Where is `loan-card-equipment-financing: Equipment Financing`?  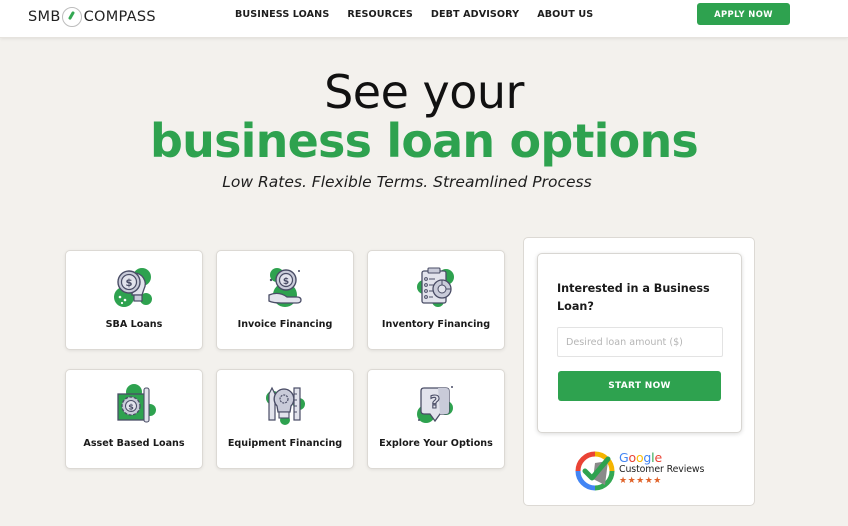 loan-card-equipment-financing: Equipment Financing is located at coordinates (285, 419).